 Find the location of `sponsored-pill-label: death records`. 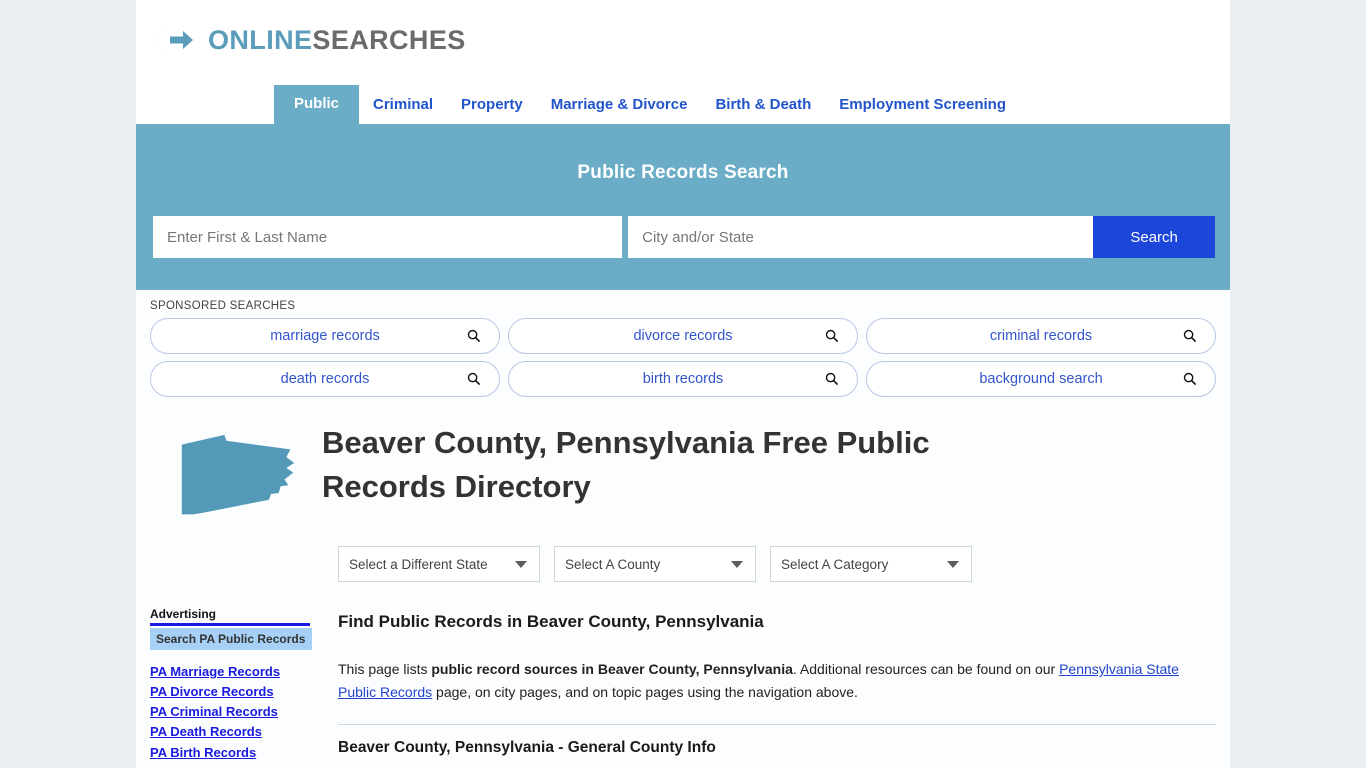

sponsored-pill-label: death records is located at coordinates (325, 379).